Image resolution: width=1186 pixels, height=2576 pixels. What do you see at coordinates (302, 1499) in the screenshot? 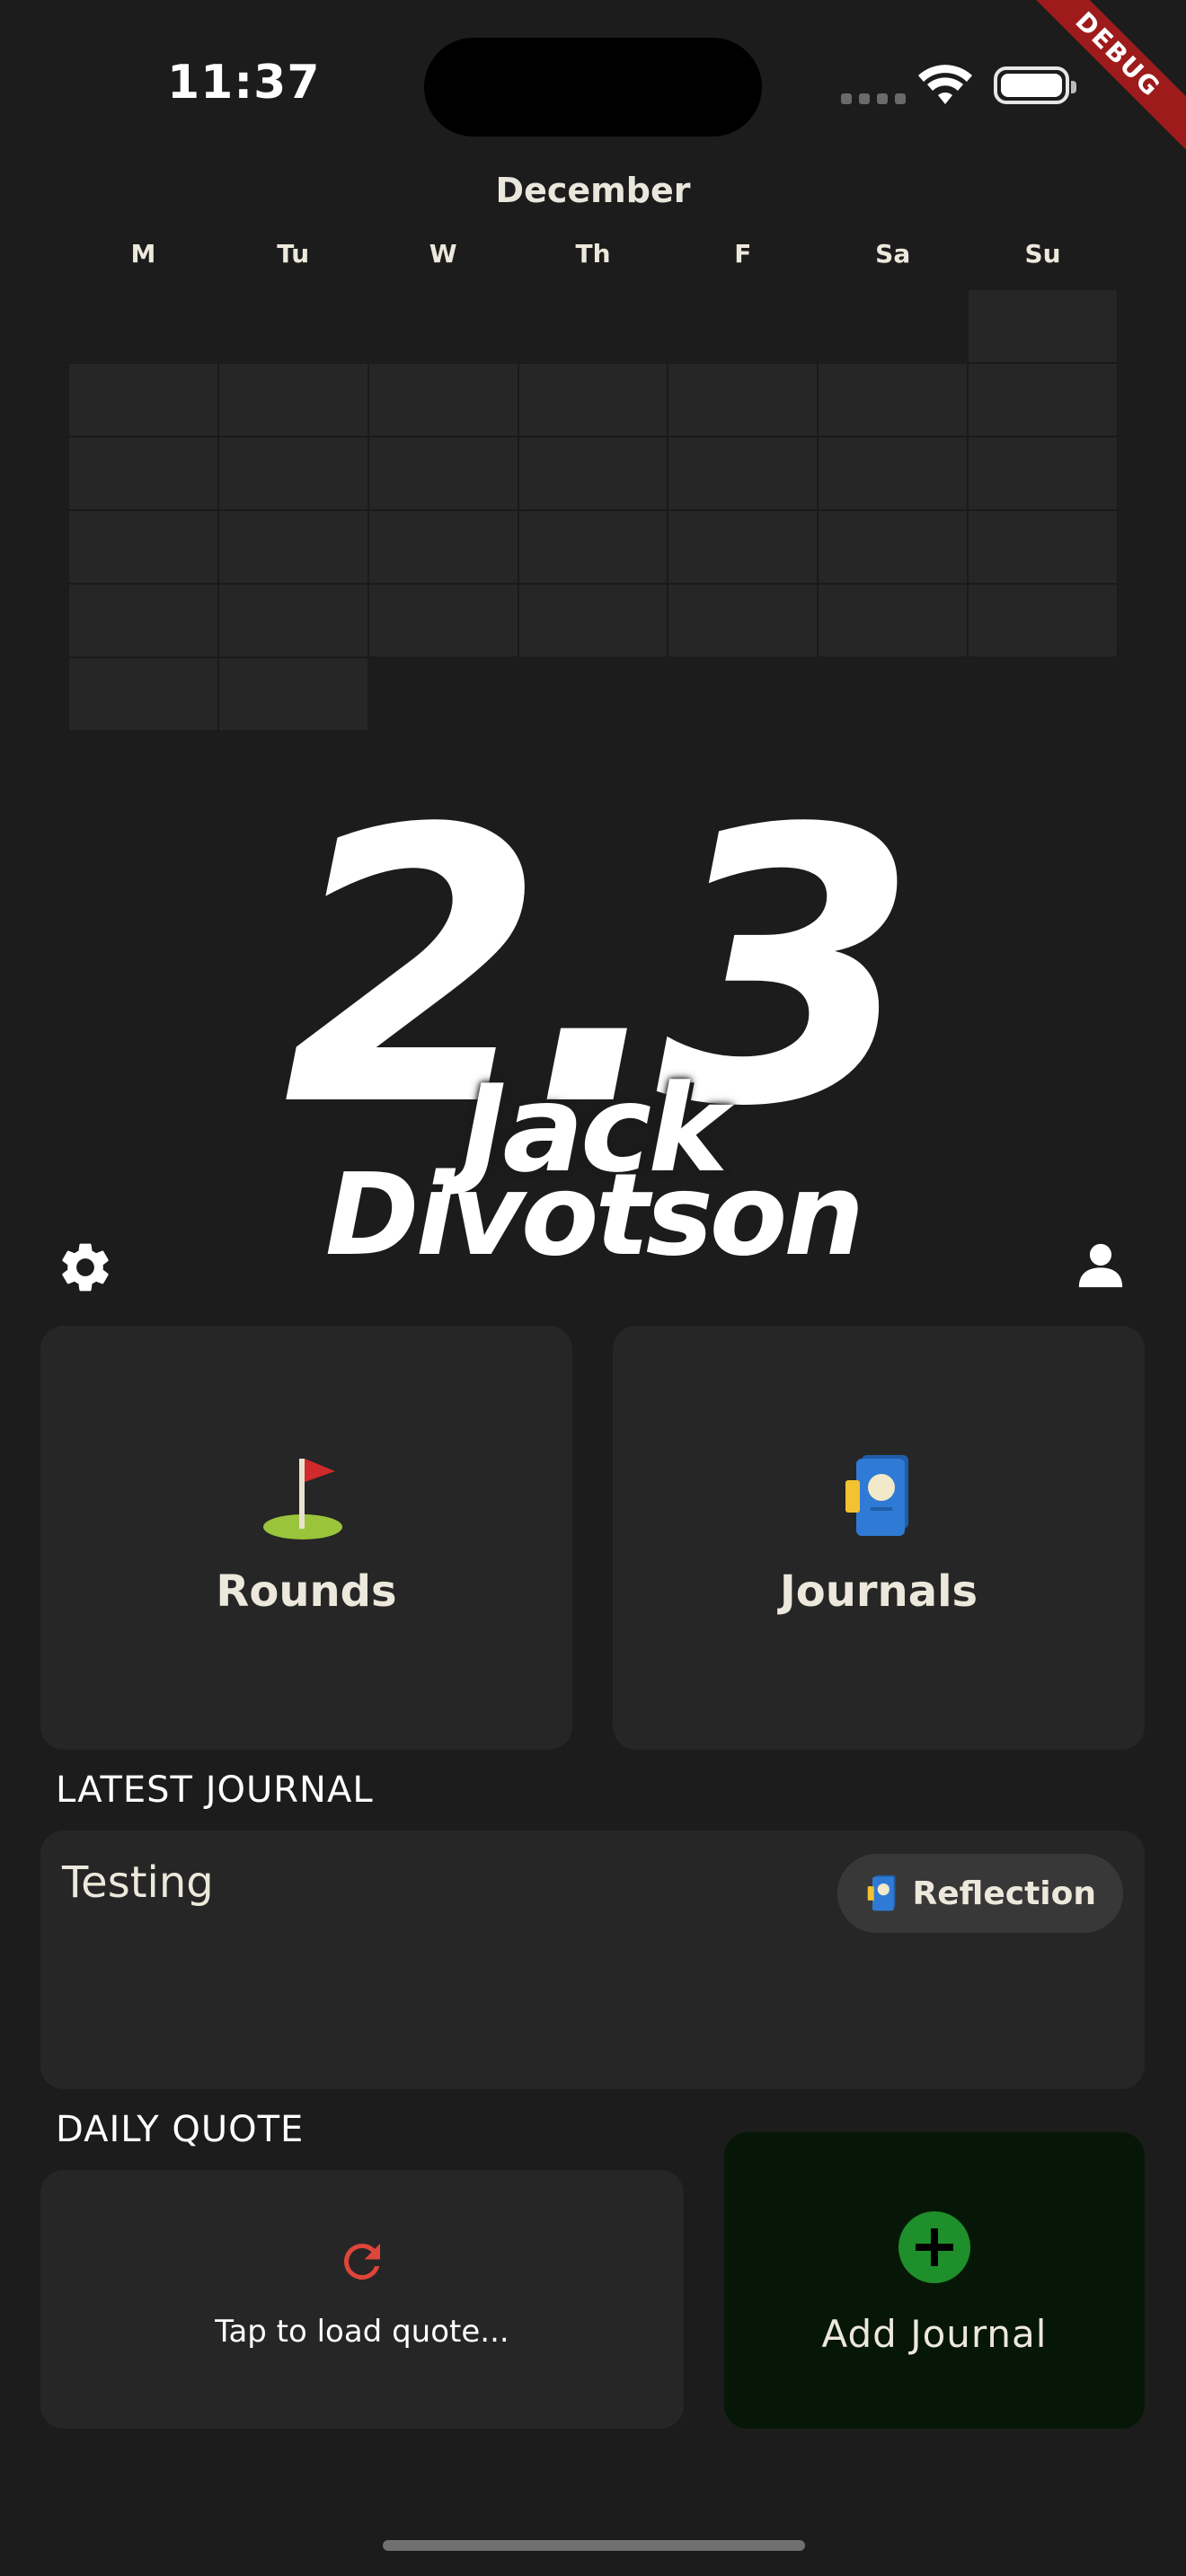
I see `golf-flag-icon` at bounding box center [302, 1499].